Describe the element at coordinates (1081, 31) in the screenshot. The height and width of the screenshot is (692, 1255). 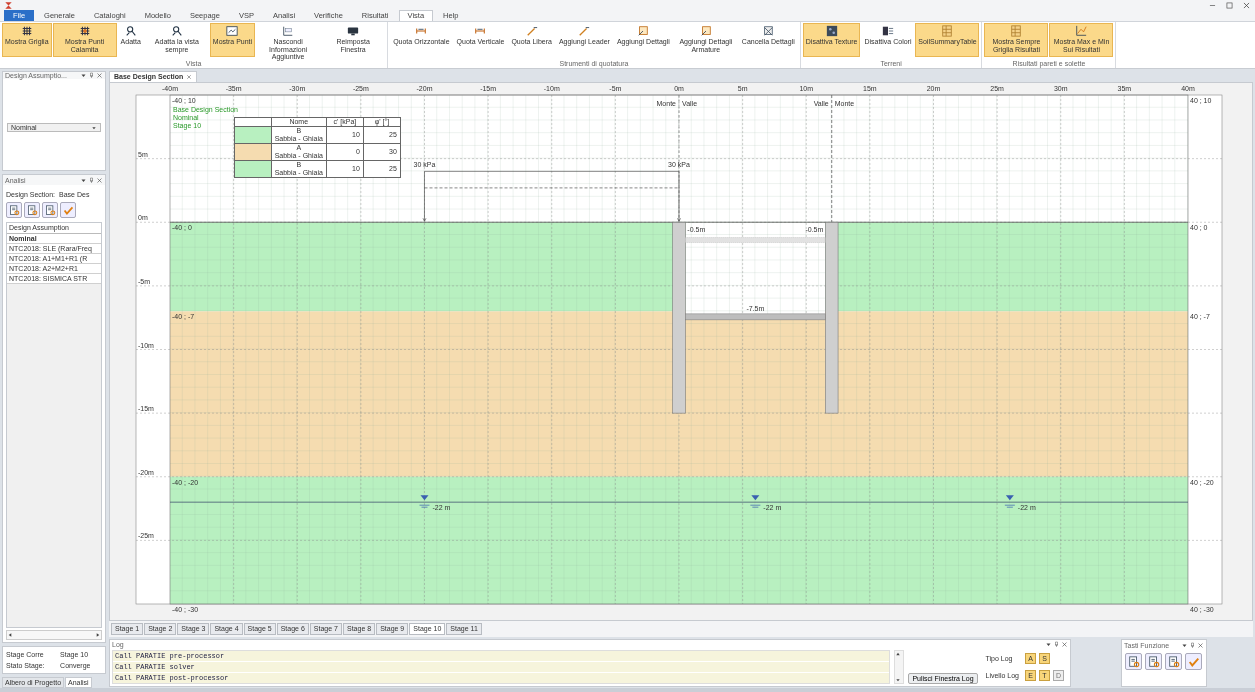
I see `chart-icon` at that location.